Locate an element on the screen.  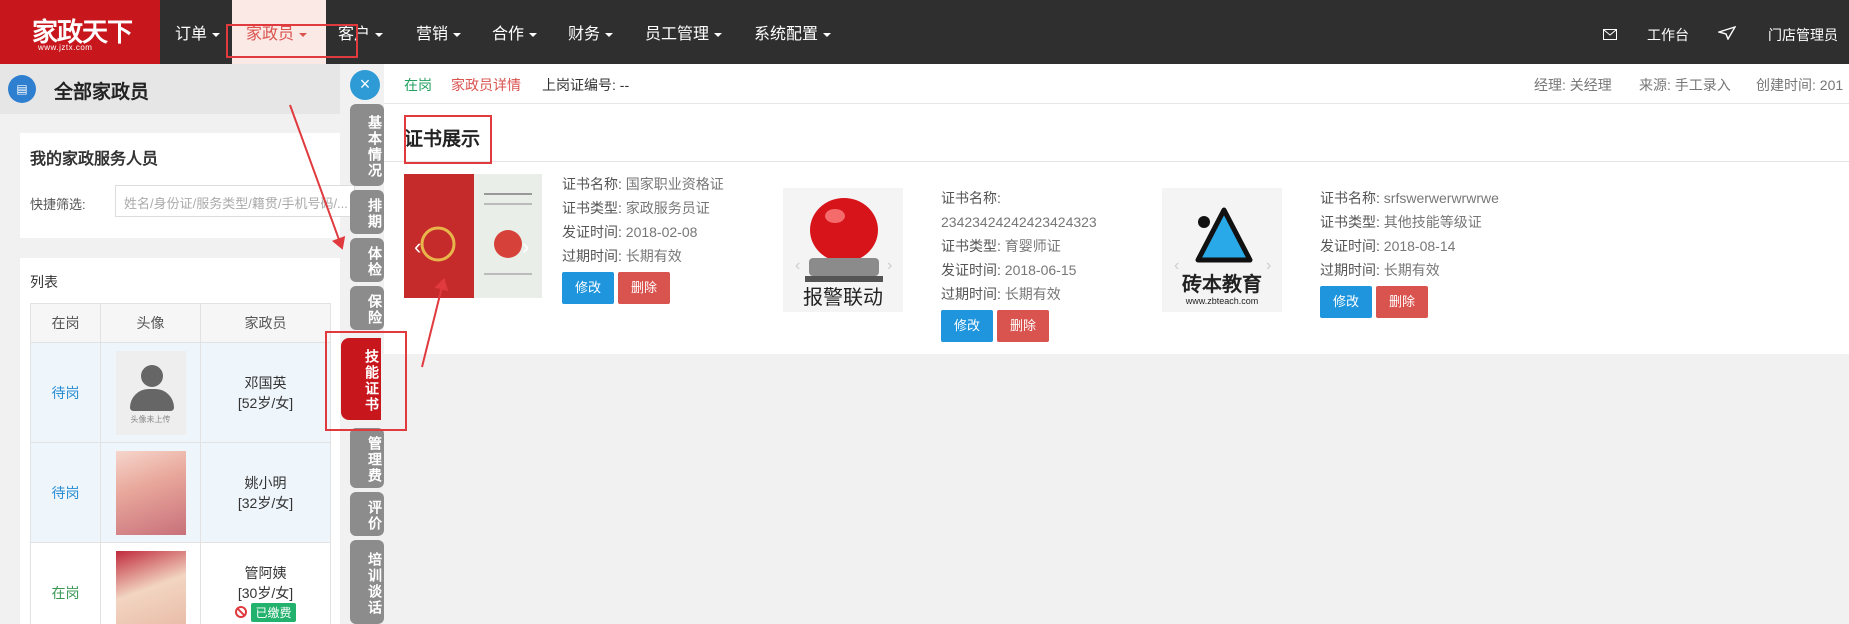
user-menu: 门店管理员 is located at coordinates (1803, 32).